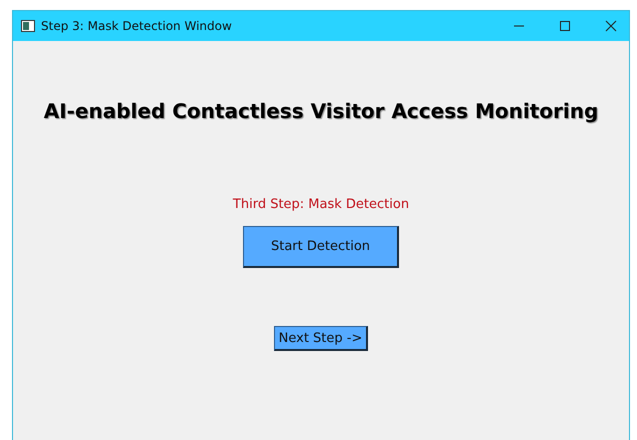 This screenshot has height=440, width=637. Describe the element at coordinates (321, 111) in the screenshot. I see `app-heading: AI-enabled Contactless Visitor Access Monitoring` at that location.